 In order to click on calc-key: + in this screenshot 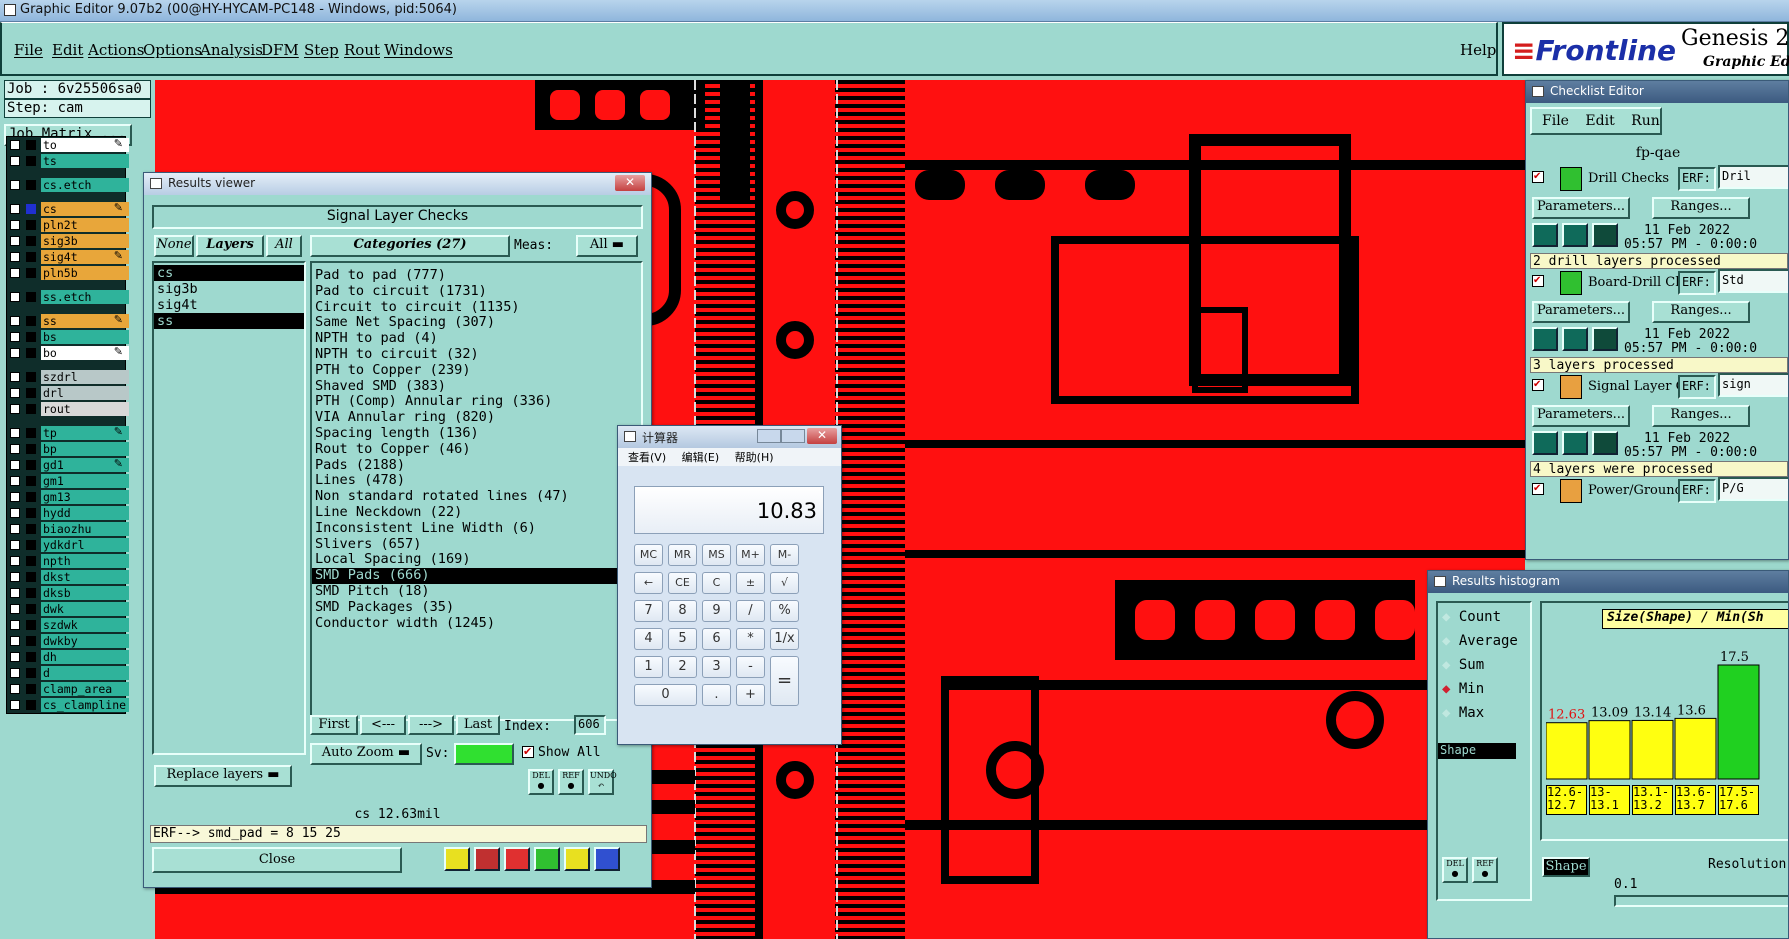, I will do `click(750, 695)`.